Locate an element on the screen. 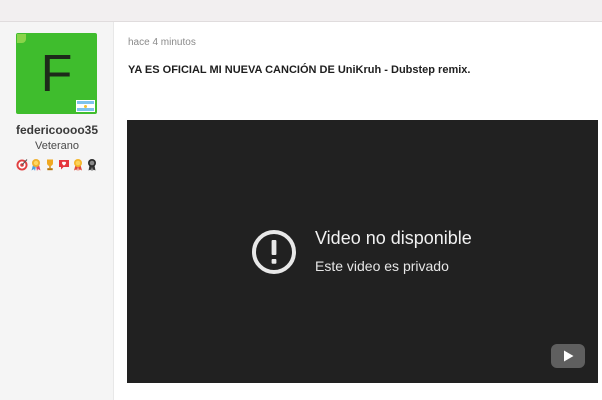 This screenshot has width=602, height=400. alert-circle-icon is located at coordinates (274, 252).